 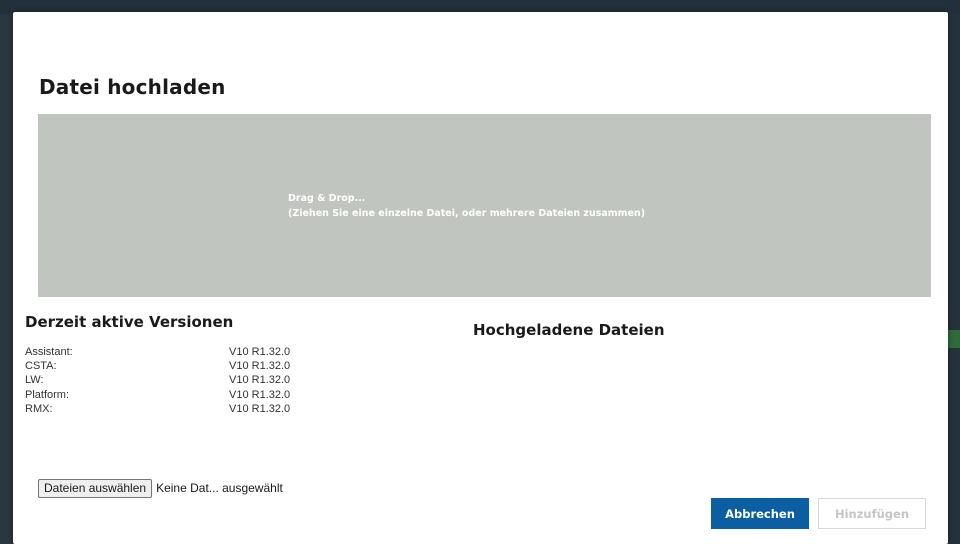 I want to click on dialog-title: Datei hochladen, so click(x=132, y=87).